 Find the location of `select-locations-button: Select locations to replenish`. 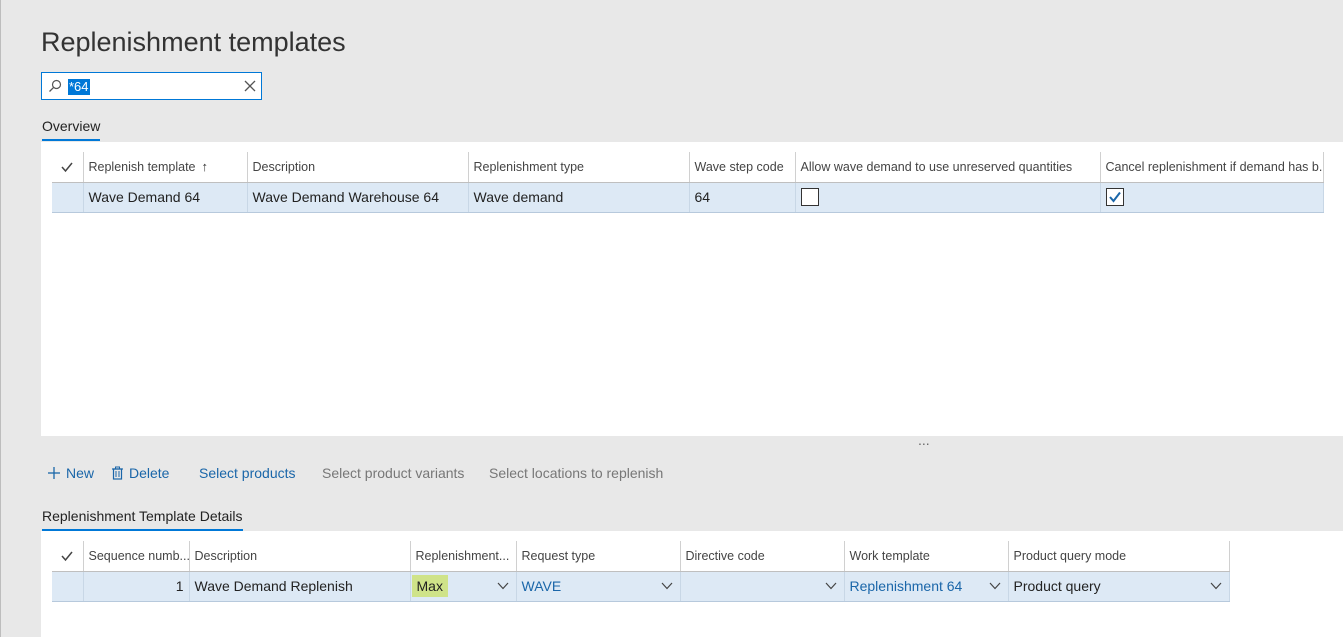

select-locations-button: Select locations to replenish is located at coordinates (576, 473).